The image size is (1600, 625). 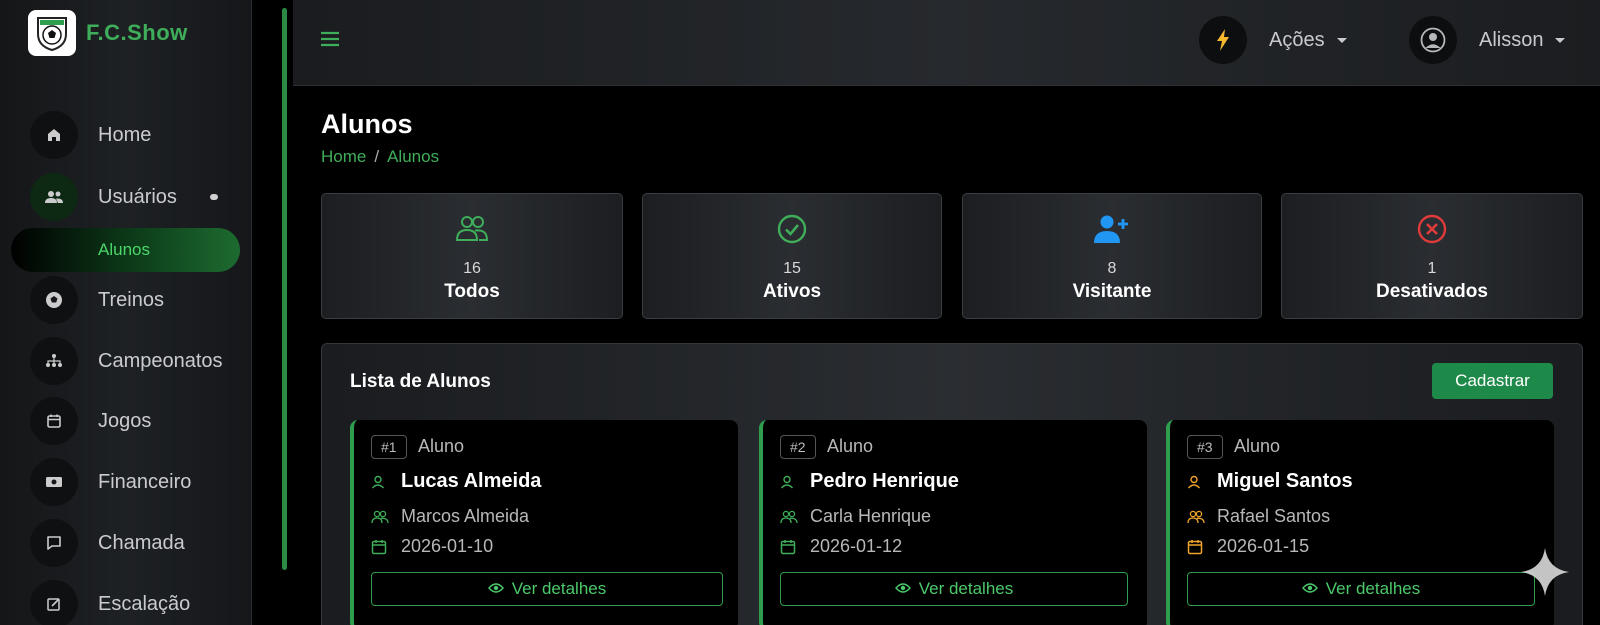 I want to click on sidebar-item-financeiro: Financeiro, so click(x=110, y=482).